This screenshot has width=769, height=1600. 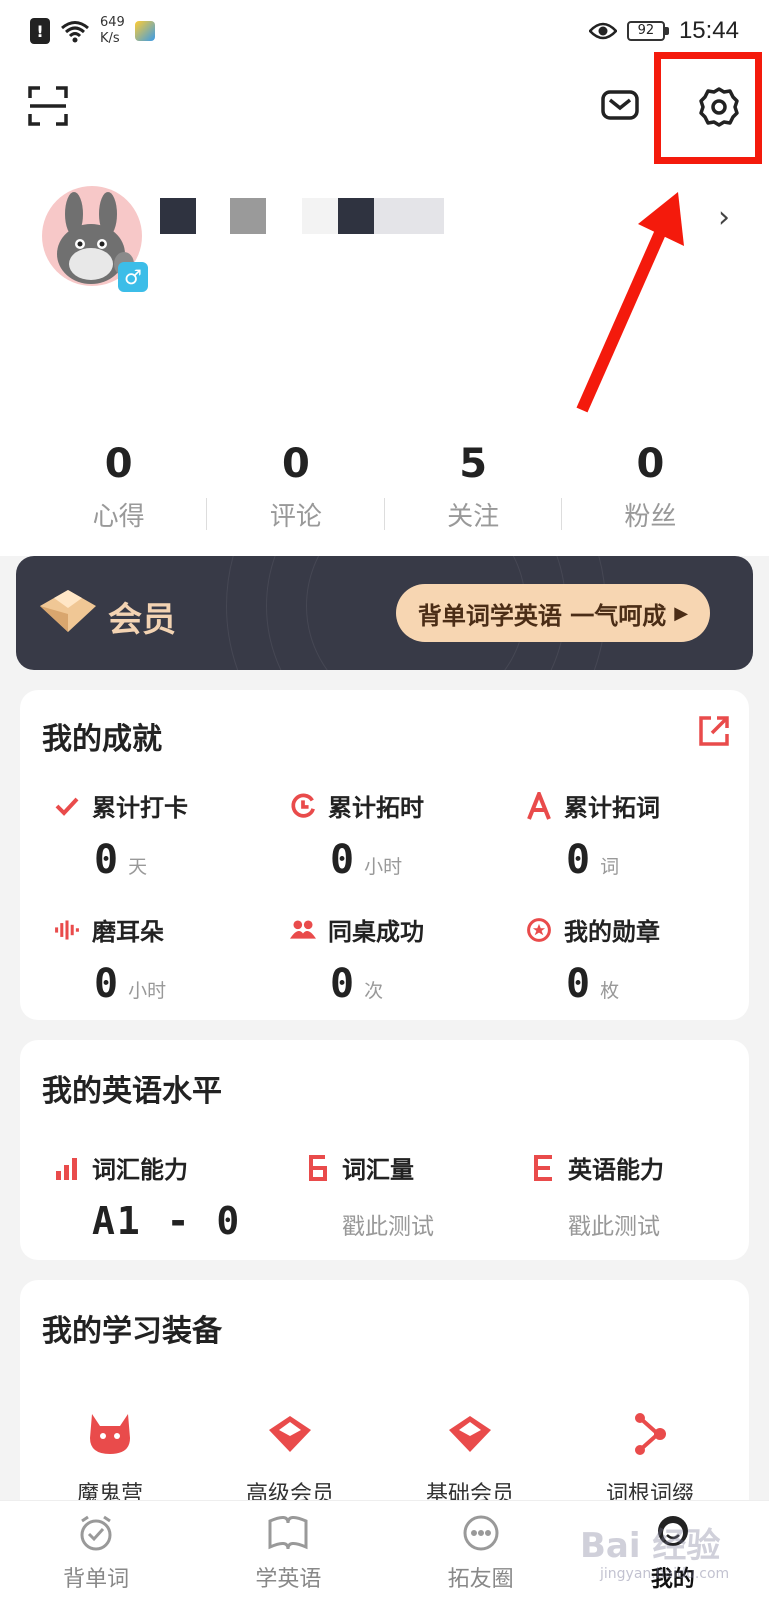 What do you see at coordinates (140, 1170) in the screenshot?
I see `level-label: 词汇能力` at bounding box center [140, 1170].